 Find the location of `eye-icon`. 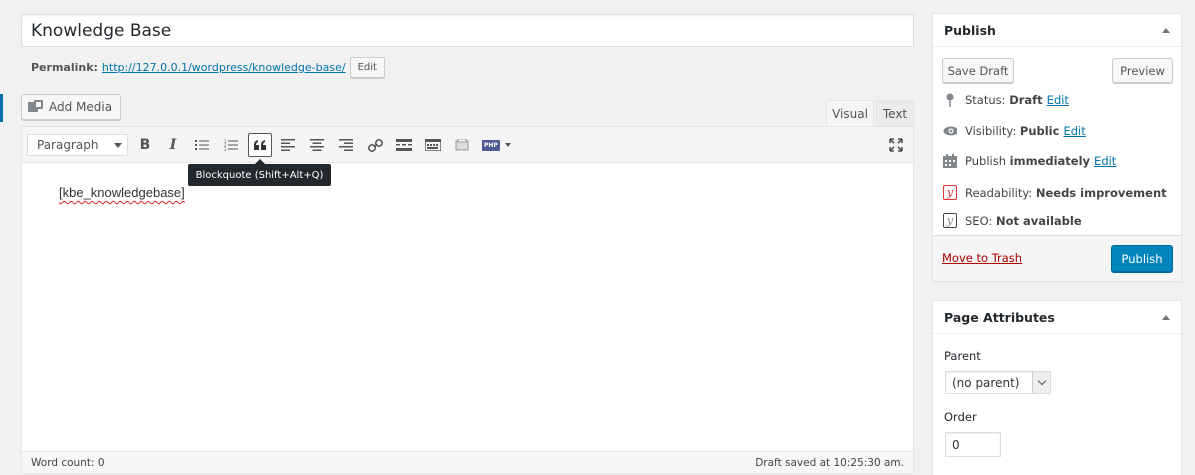

eye-icon is located at coordinates (950, 131).